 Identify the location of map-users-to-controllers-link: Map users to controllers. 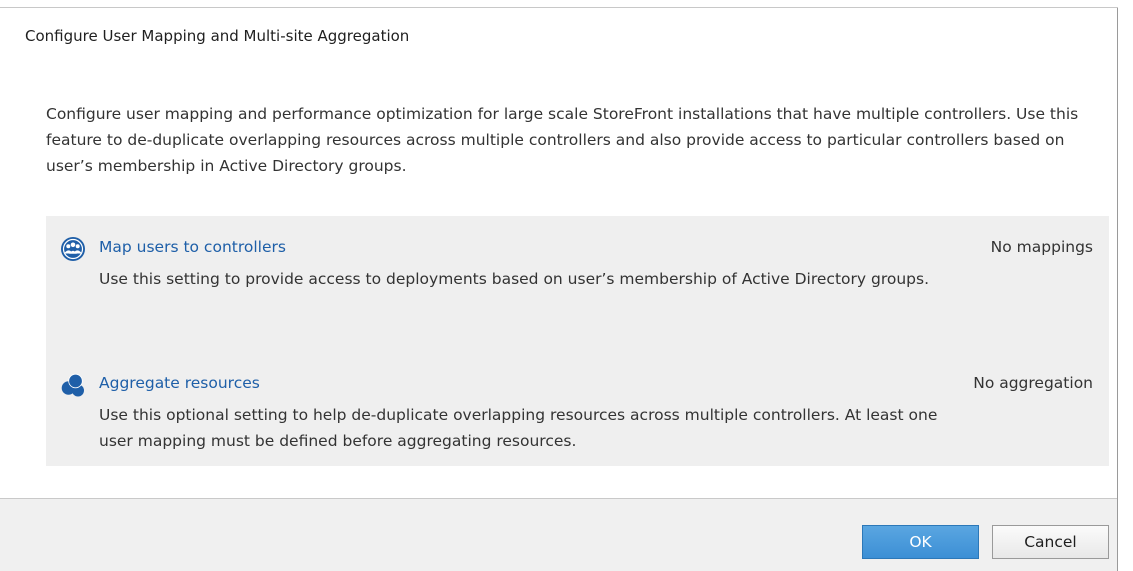
(192, 247).